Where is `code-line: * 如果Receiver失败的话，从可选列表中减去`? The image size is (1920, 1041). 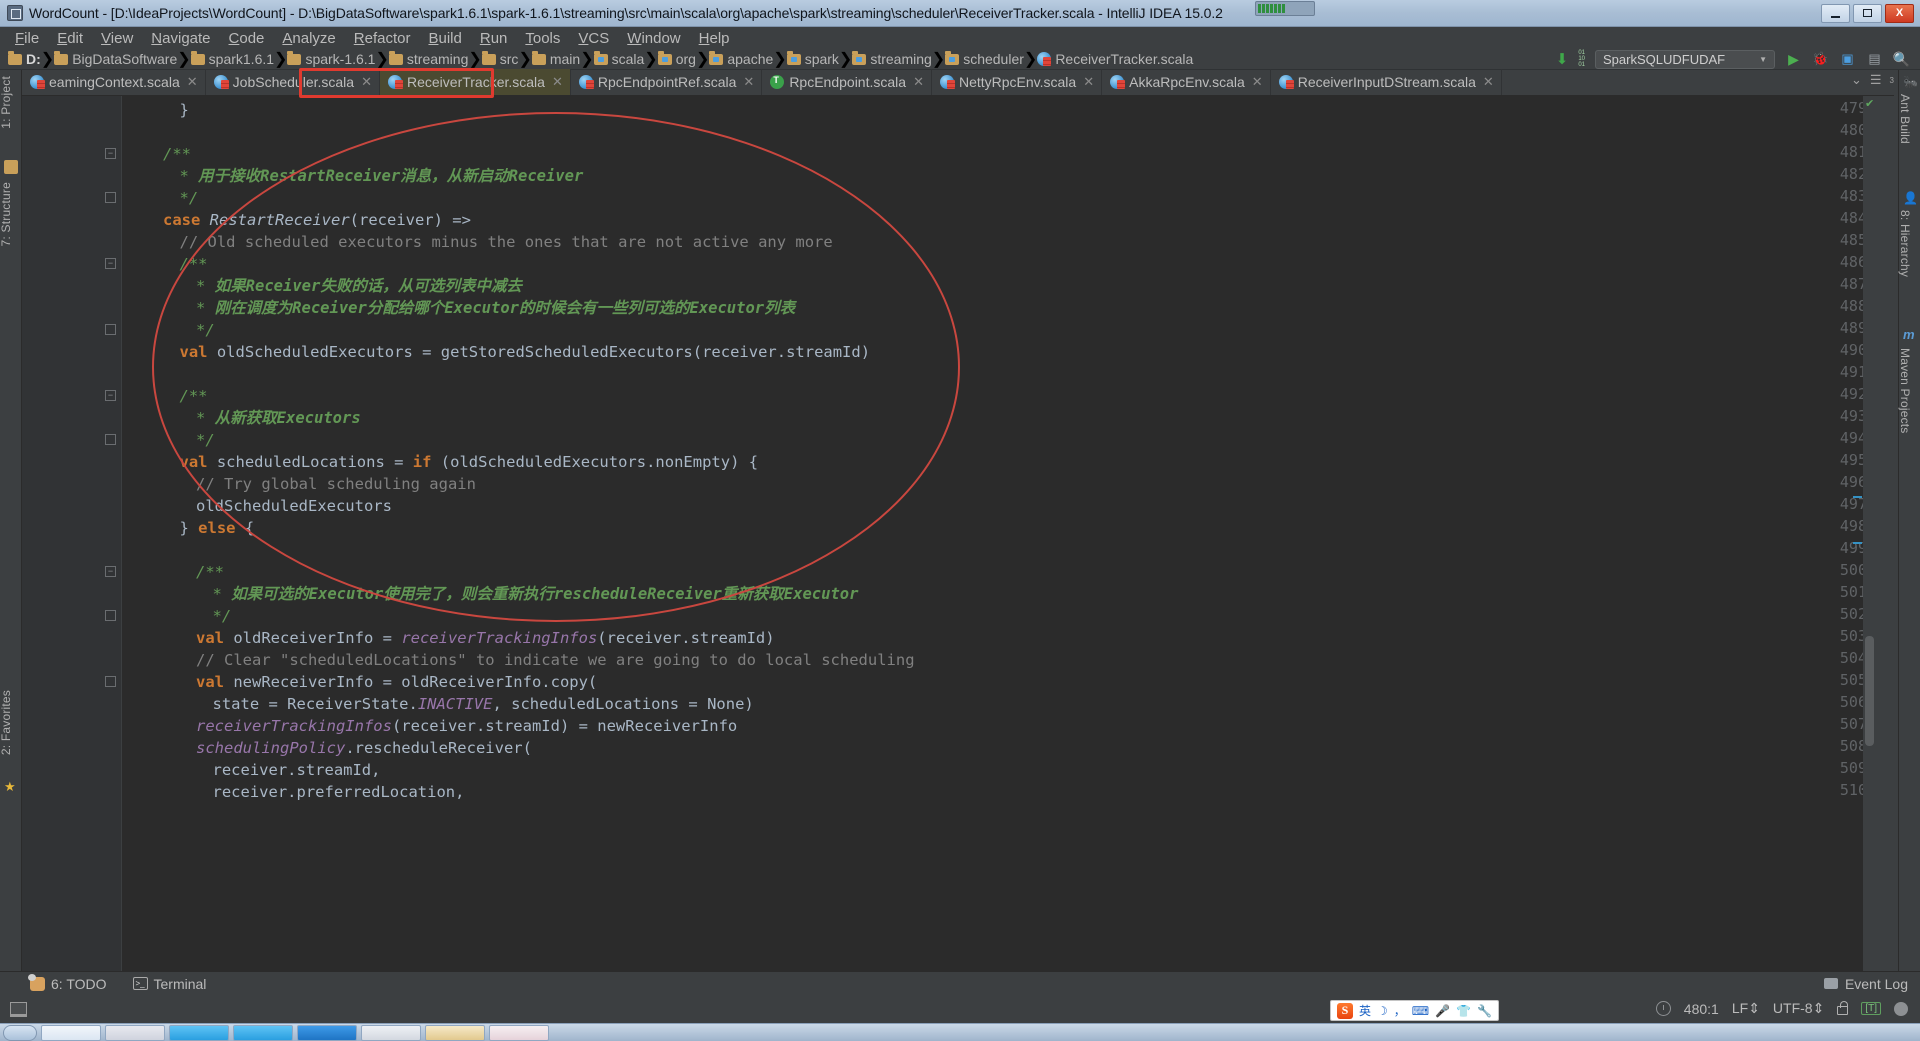
code-line: * 如果Receiver失败的话，从可选列表中减去 is located at coordinates (326, 286).